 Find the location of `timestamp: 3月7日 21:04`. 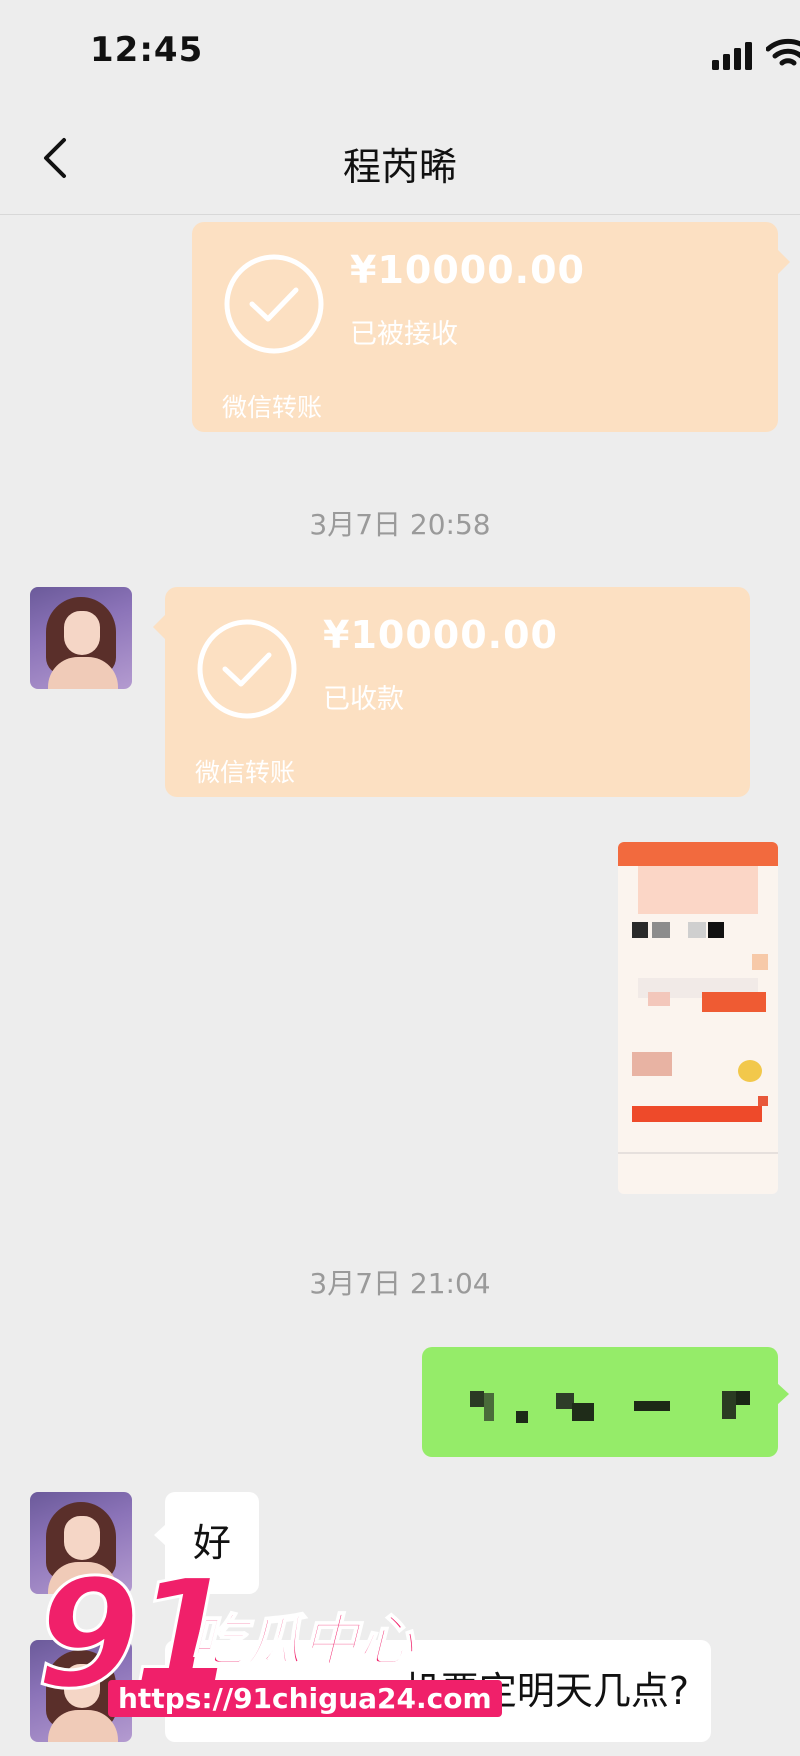

timestamp: 3月7日 21:04 is located at coordinates (400, 1283).